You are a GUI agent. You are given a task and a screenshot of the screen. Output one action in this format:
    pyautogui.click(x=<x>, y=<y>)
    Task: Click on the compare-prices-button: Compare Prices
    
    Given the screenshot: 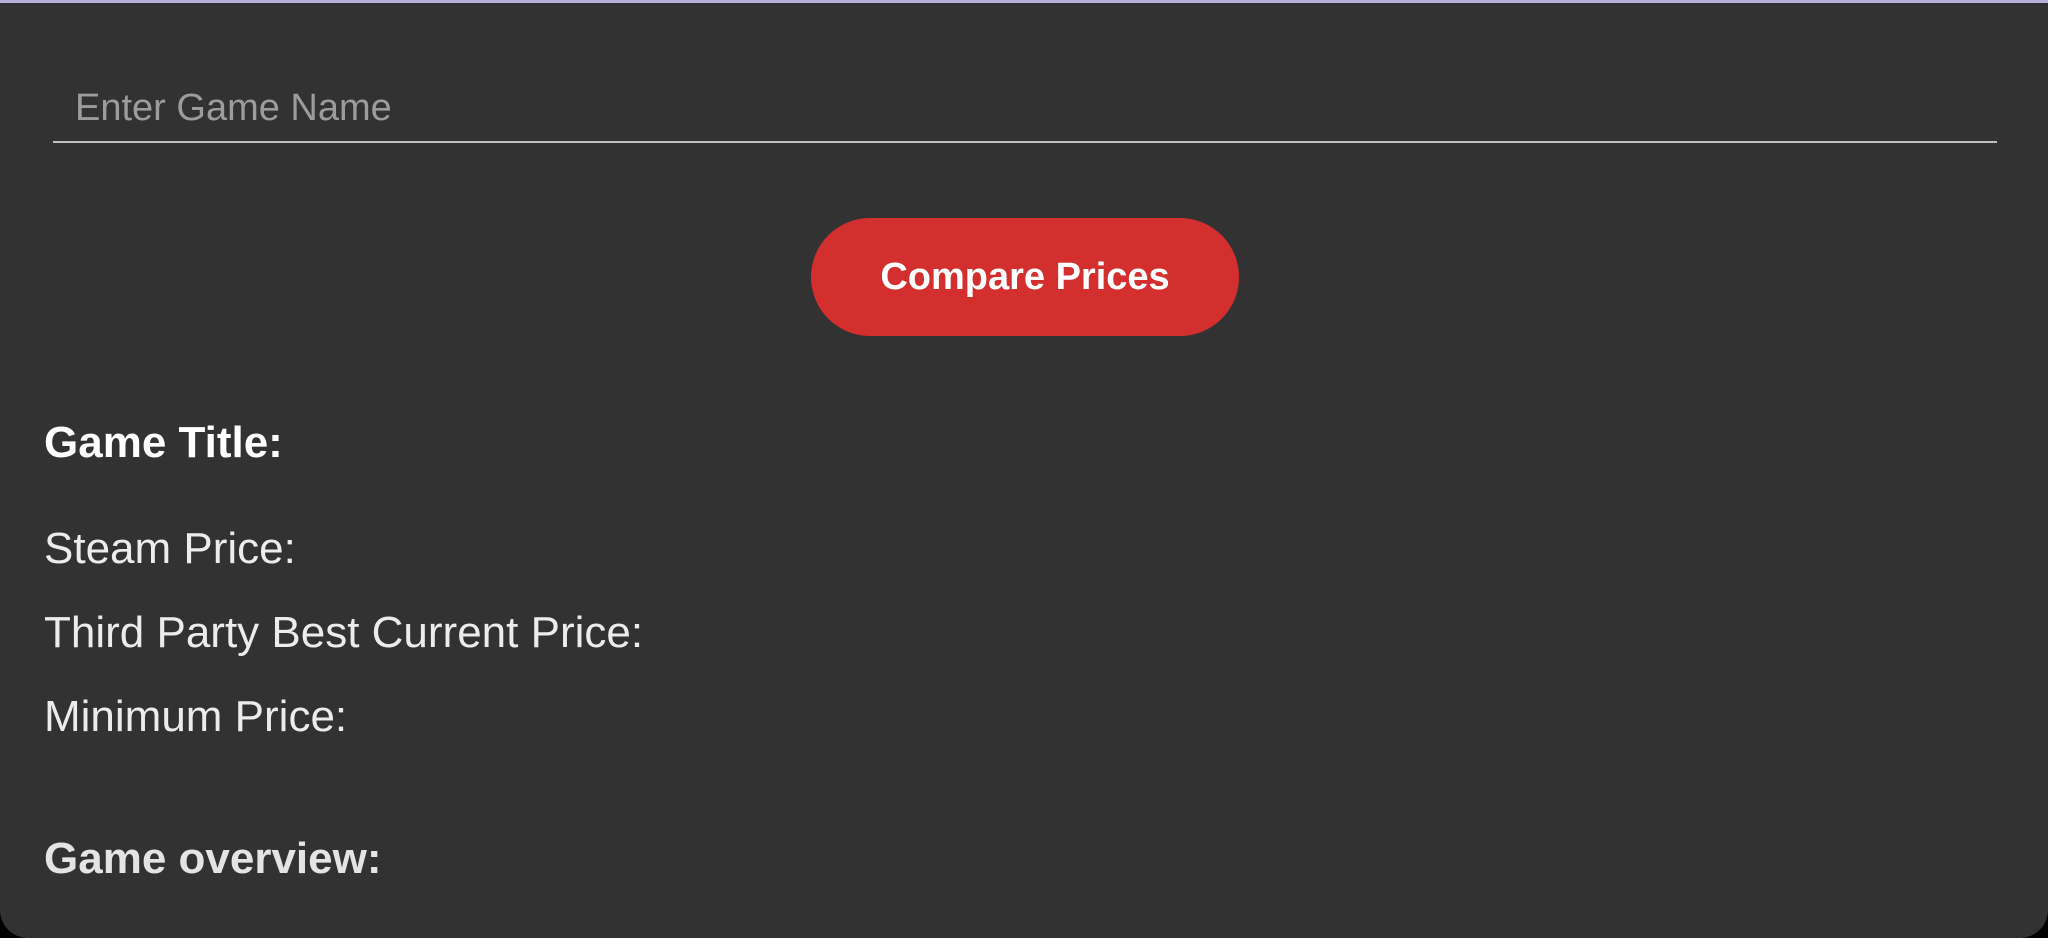 What is the action you would take?
    pyautogui.click(x=1025, y=277)
    